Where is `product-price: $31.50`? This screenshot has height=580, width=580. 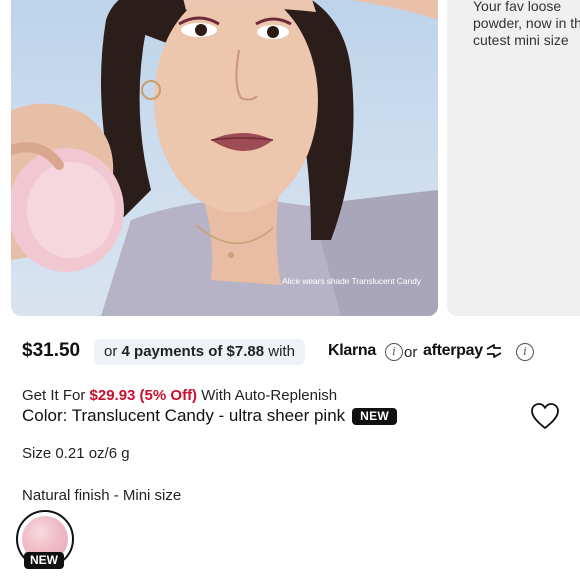
product-price: $31.50 is located at coordinates (51, 350).